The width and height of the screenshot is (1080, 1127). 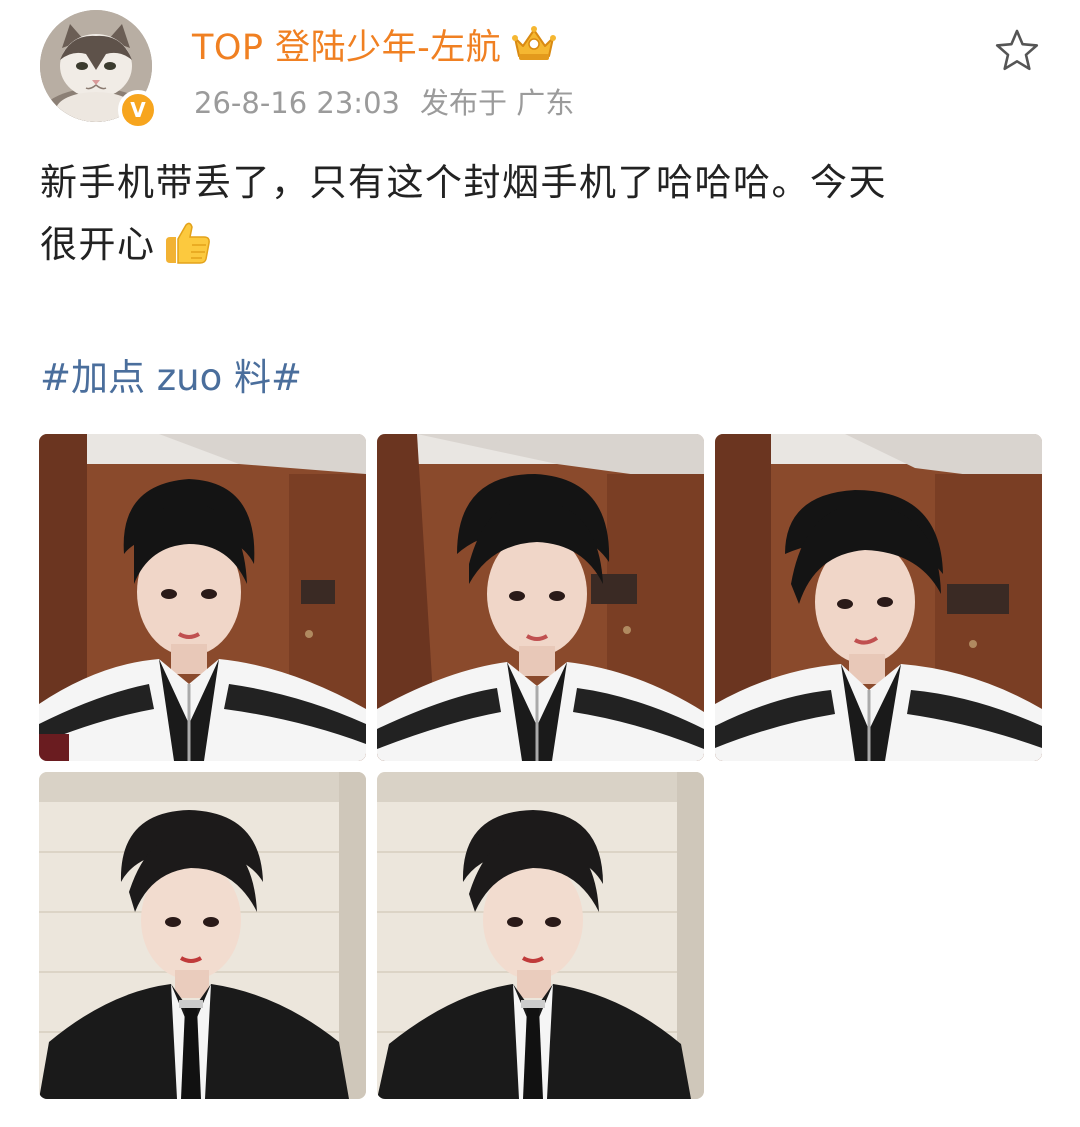 I want to click on post-meta: 26-8-16 23:03 发布于 广东, so click(x=384, y=101).